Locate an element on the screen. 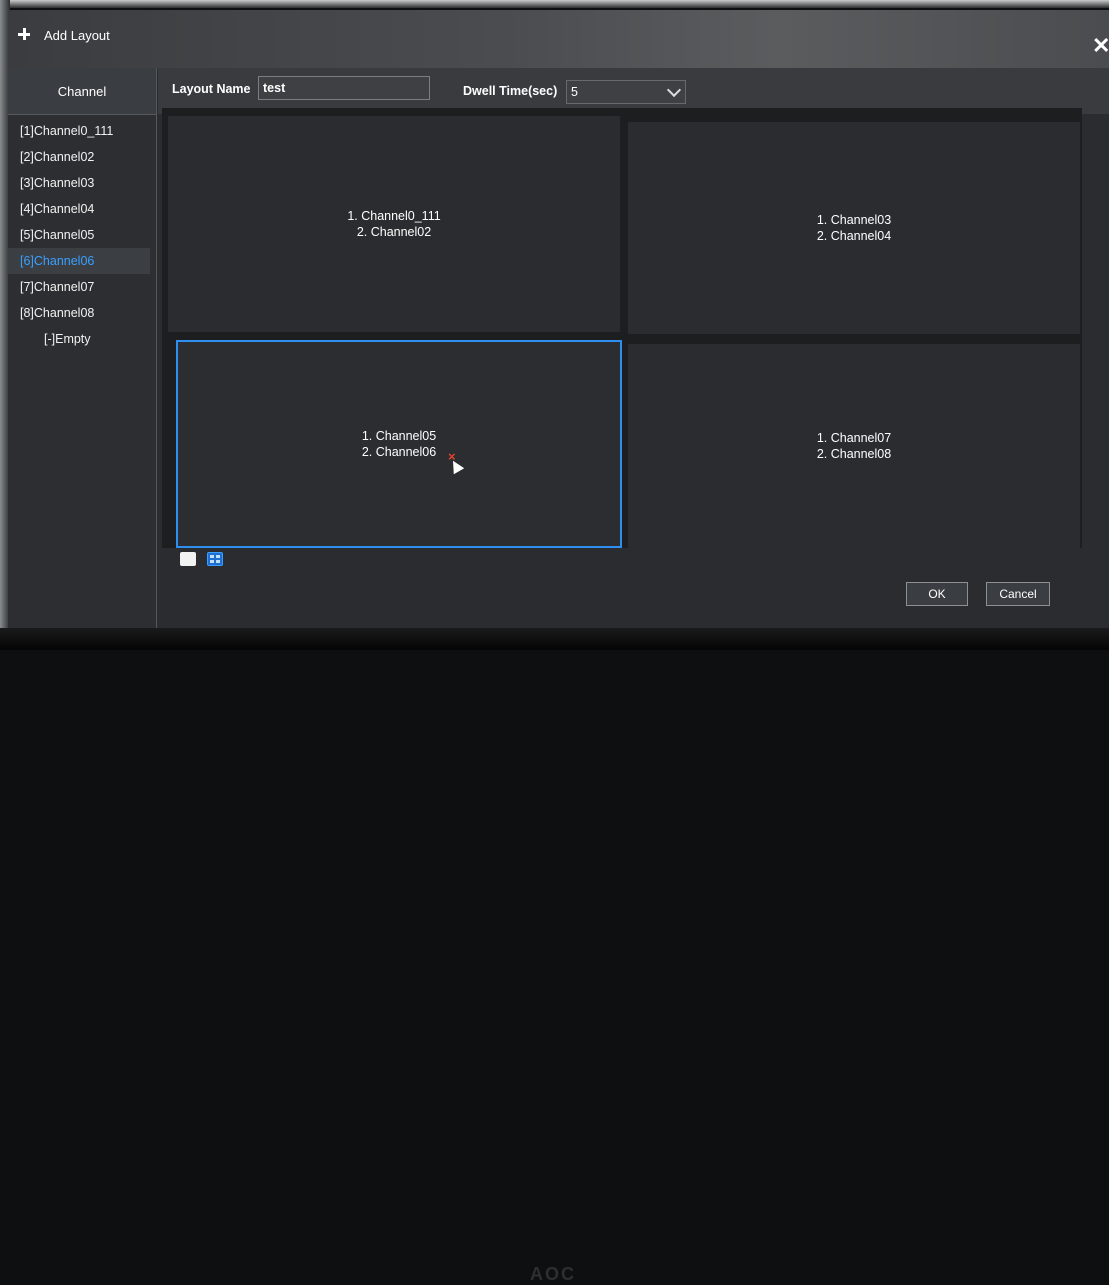 This screenshot has height=1285, width=1109. cell-channel-2: 2. Channel08 is located at coordinates (854, 454).